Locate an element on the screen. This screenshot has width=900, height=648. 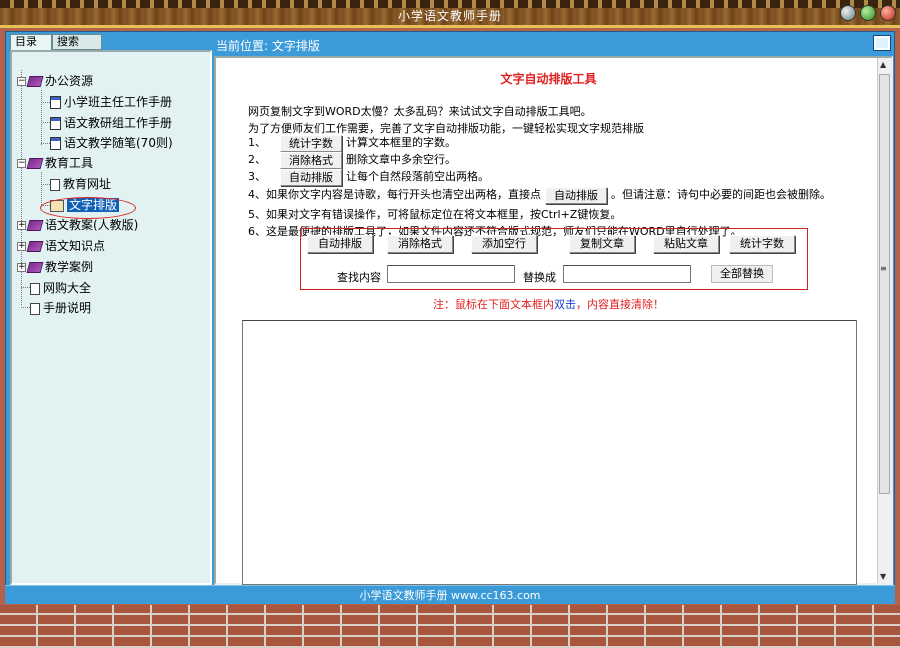
auto-layout-button-inline: 自动排版 is located at coordinates (576, 195).